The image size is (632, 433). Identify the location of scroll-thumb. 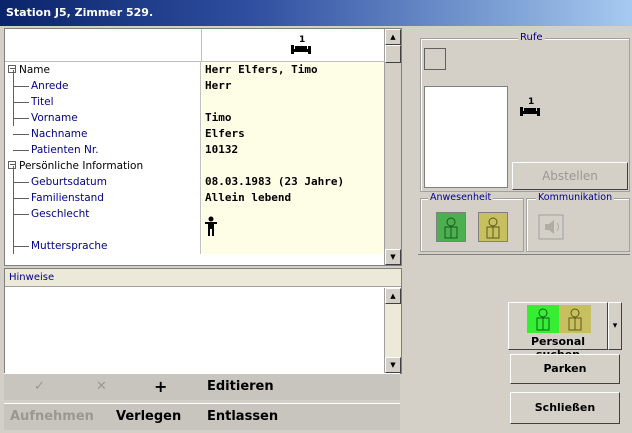
(393, 54).